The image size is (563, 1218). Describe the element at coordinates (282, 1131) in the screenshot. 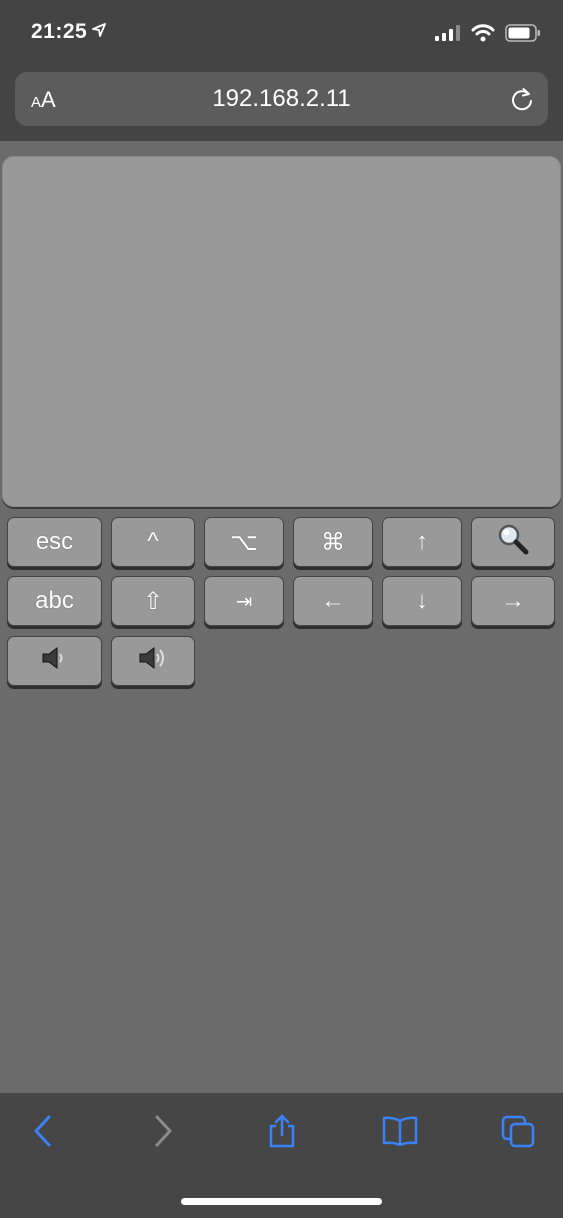

I see `share-icon` at that location.